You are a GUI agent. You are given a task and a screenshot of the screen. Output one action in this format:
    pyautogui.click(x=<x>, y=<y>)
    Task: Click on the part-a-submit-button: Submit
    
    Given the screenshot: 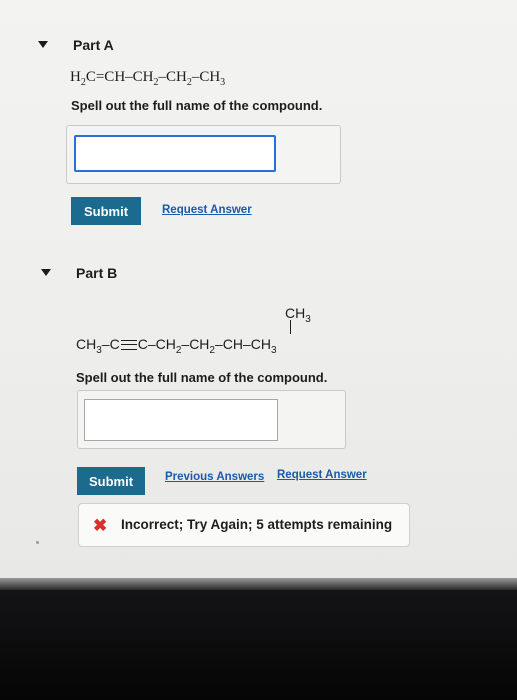 What is the action you would take?
    pyautogui.click(x=106, y=211)
    